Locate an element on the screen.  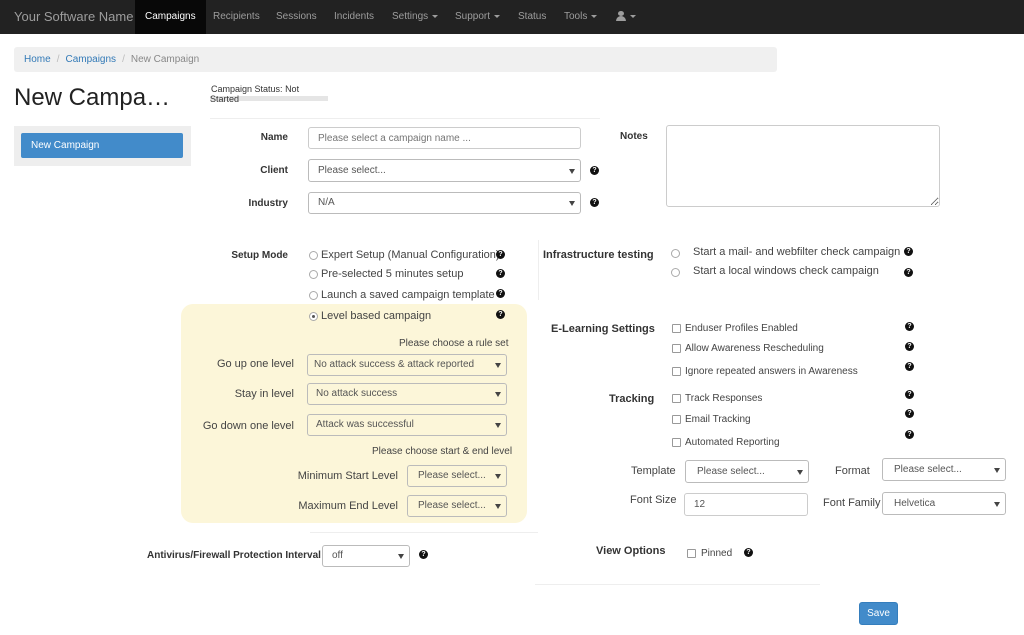
go-up-select: No attack success & attack reported is located at coordinates (407, 365).